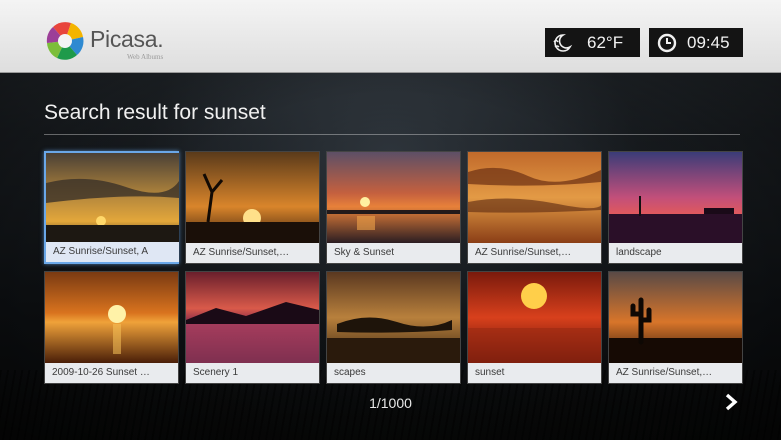  I want to click on result-tile: Sky & Sunset, so click(393, 207).